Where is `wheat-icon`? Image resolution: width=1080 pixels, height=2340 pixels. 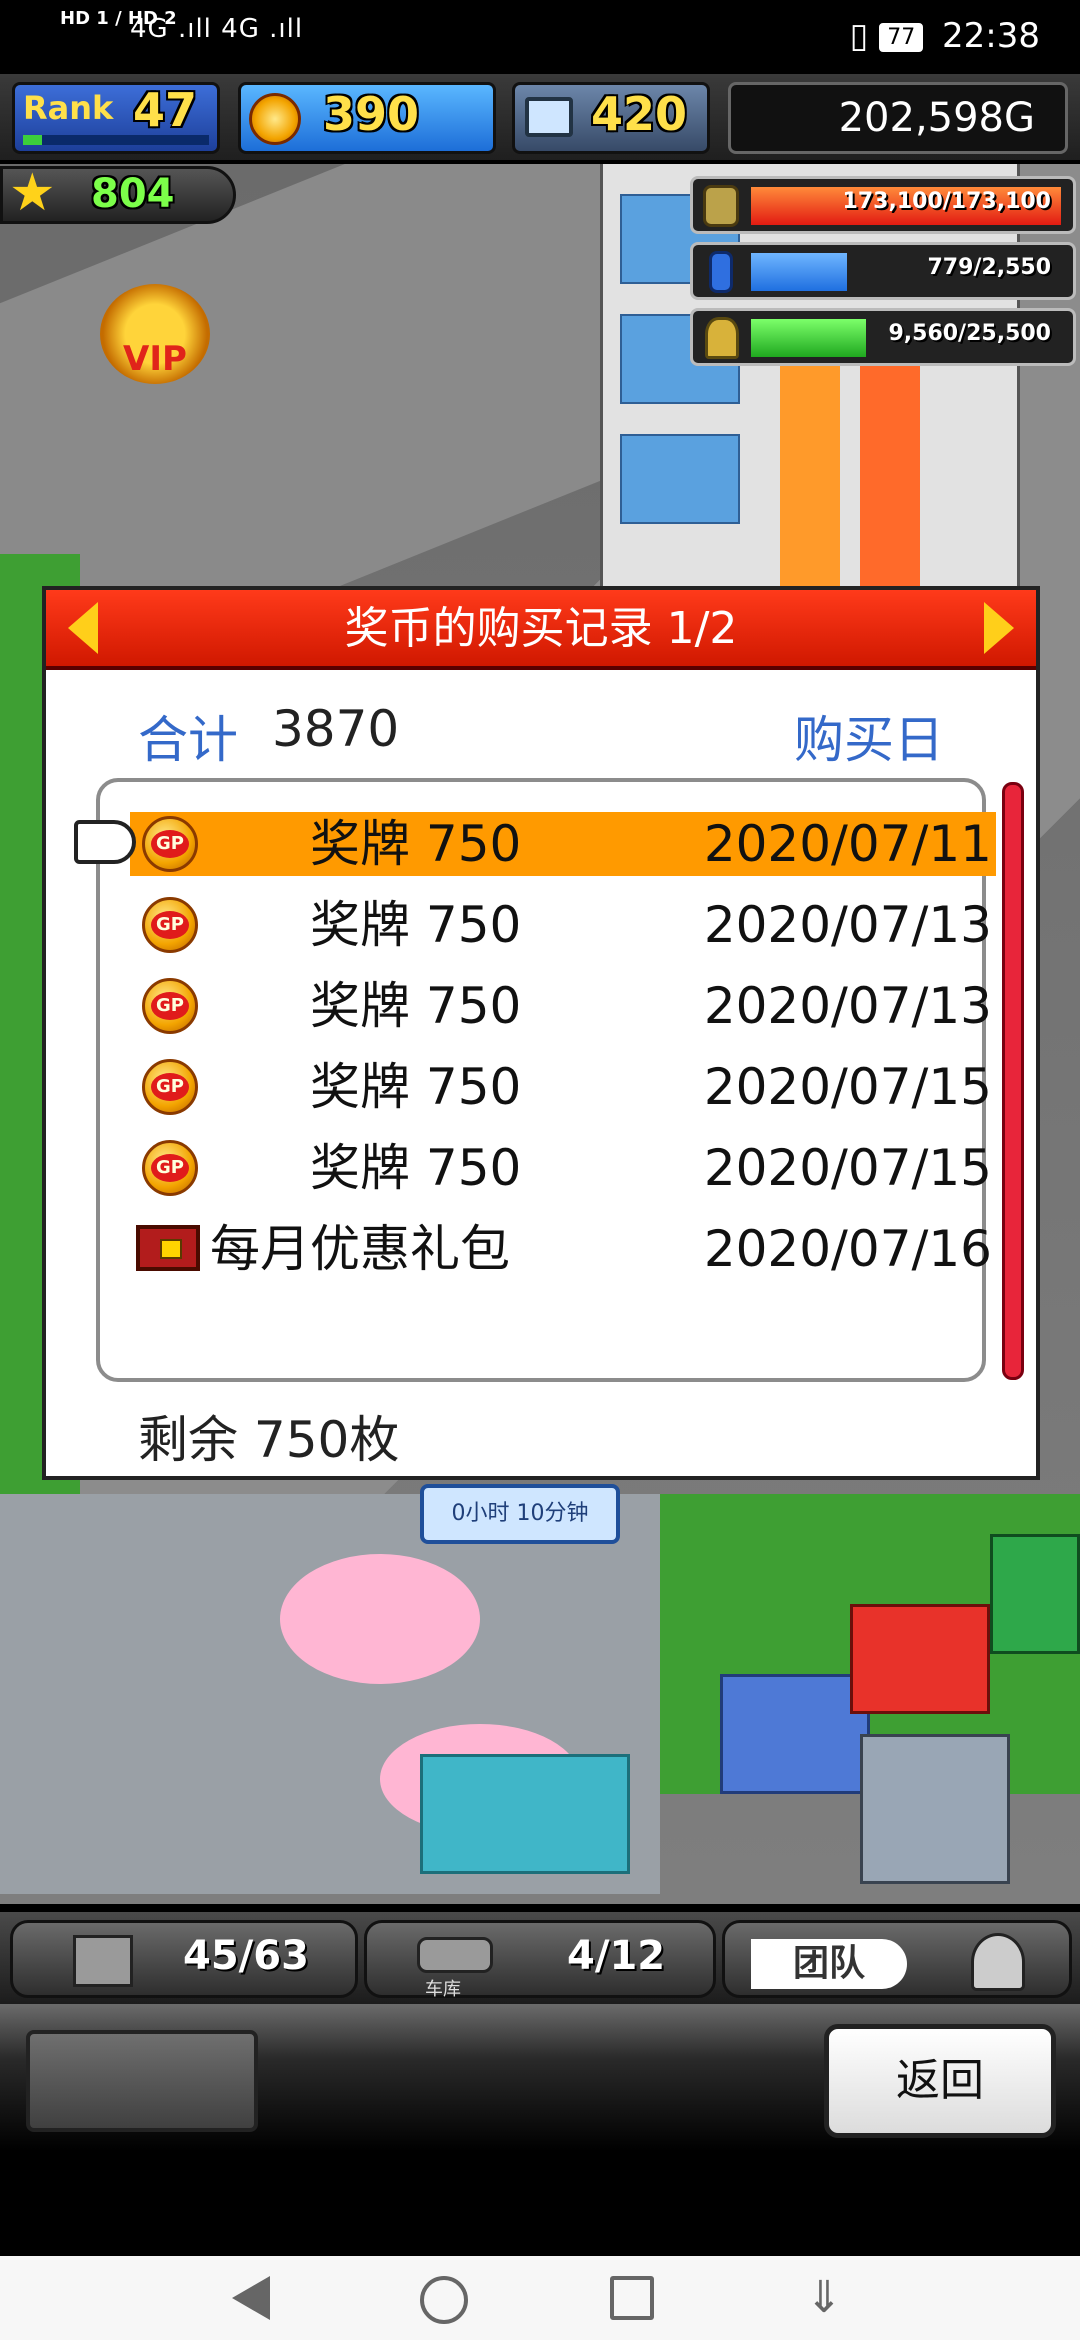
wheat-icon is located at coordinates (722, 338).